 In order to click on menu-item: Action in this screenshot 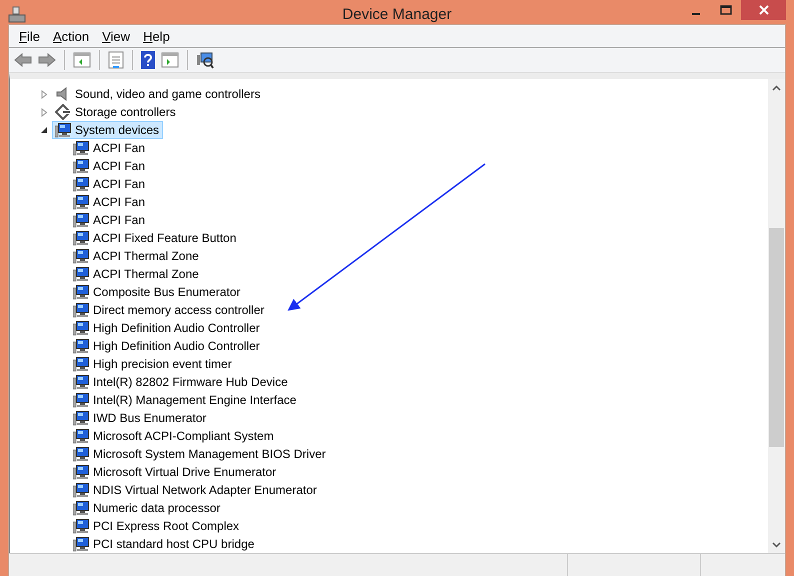, I will do `click(71, 36)`.